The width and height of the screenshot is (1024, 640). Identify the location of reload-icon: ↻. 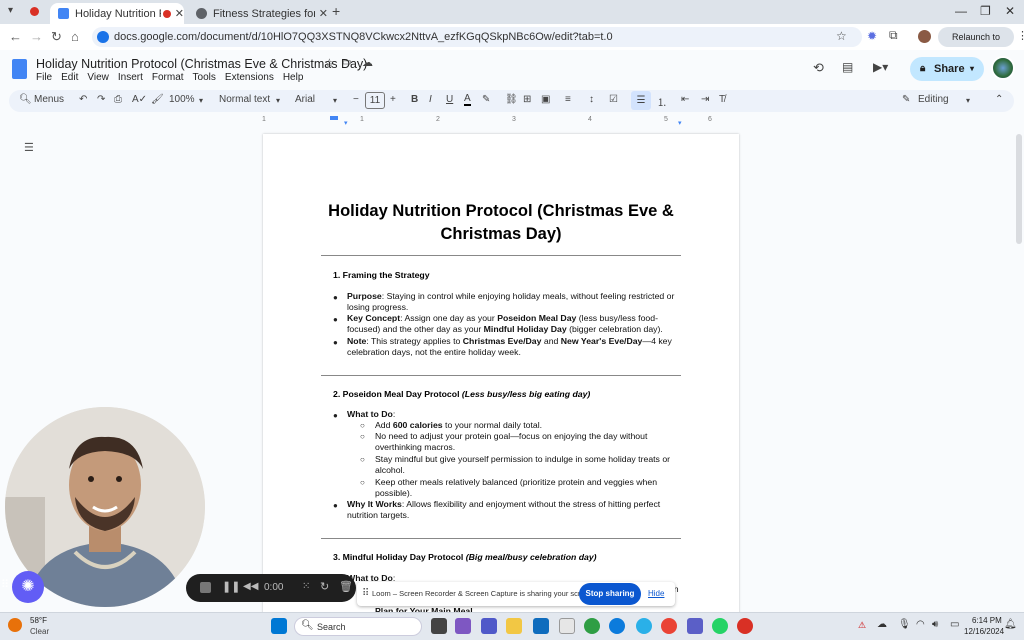
(56, 37).